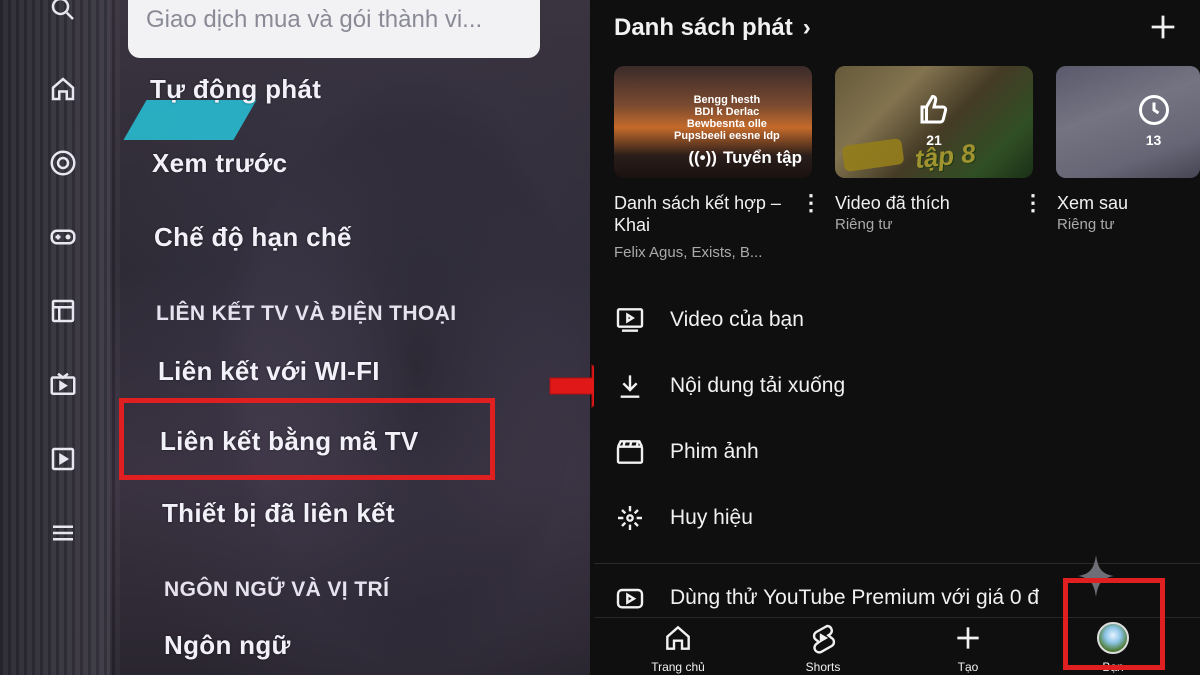 The image size is (1200, 675). I want to click on menu-item-premium-trial: Dùng thử YouTube Premium với giá 0 đ, so click(826, 598).